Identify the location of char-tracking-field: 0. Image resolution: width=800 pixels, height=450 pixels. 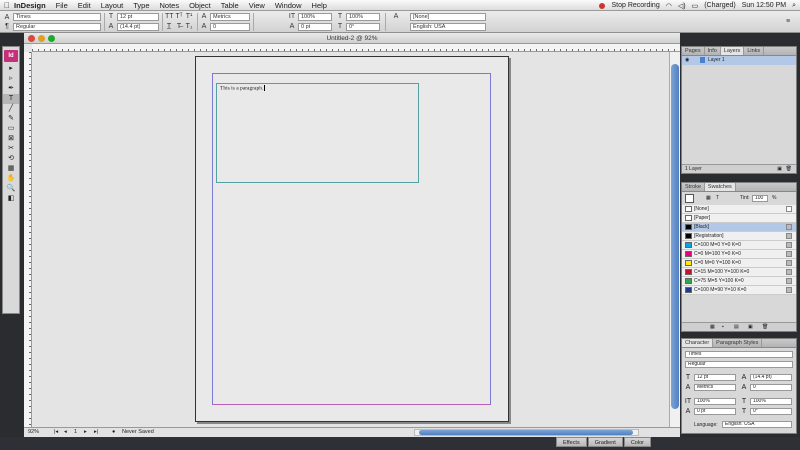
(771, 387).